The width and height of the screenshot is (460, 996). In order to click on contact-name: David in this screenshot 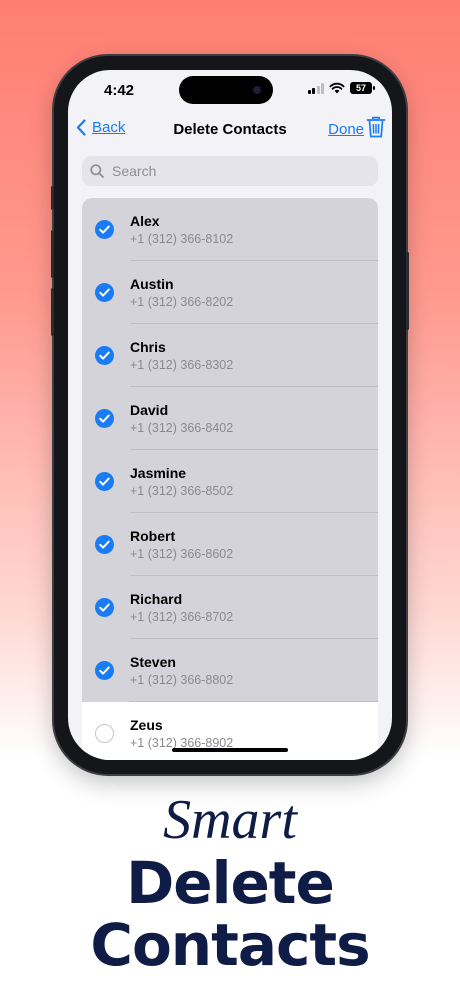, I will do `click(149, 410)`.